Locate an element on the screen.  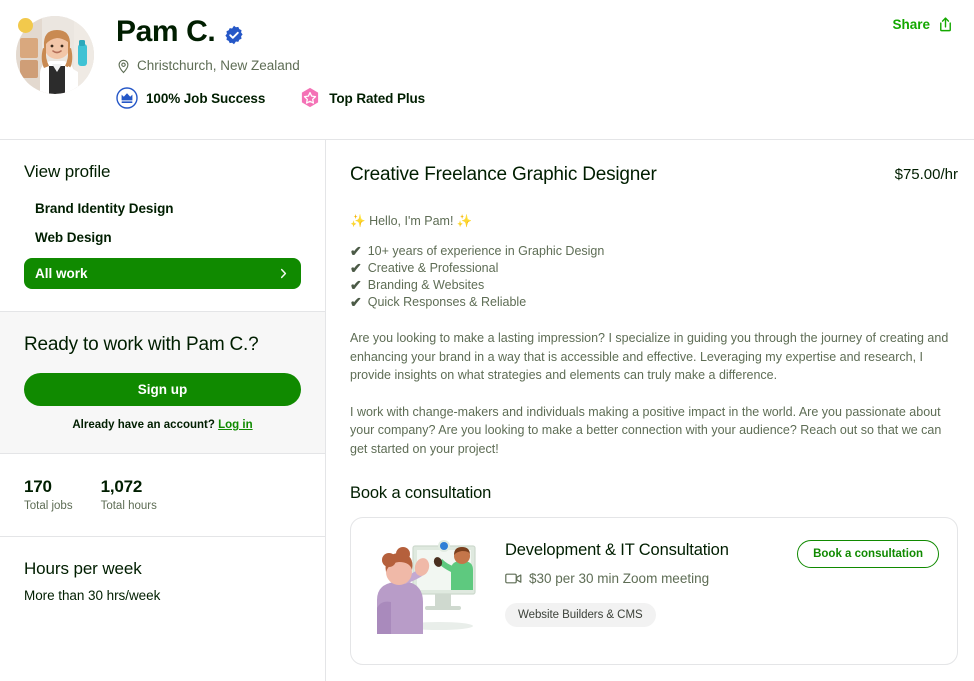
login-prompt-text: Already have an account? is located at coordinates (143, 425).